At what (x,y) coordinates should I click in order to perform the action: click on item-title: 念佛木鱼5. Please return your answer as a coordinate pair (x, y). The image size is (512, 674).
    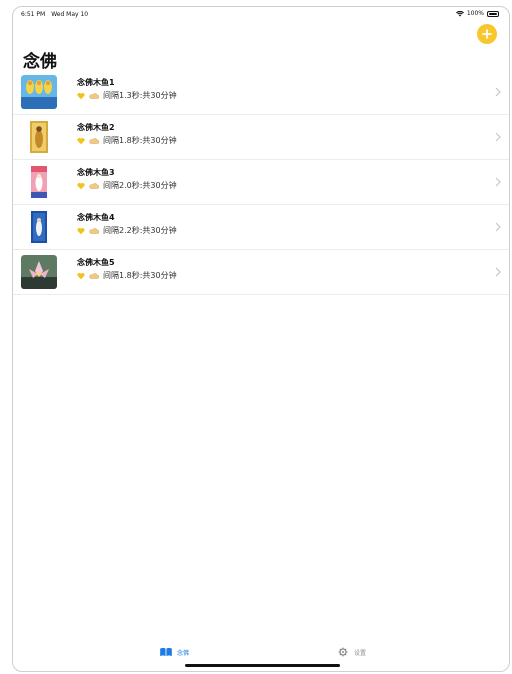
    Looking at the image, I should click on (96, 262).